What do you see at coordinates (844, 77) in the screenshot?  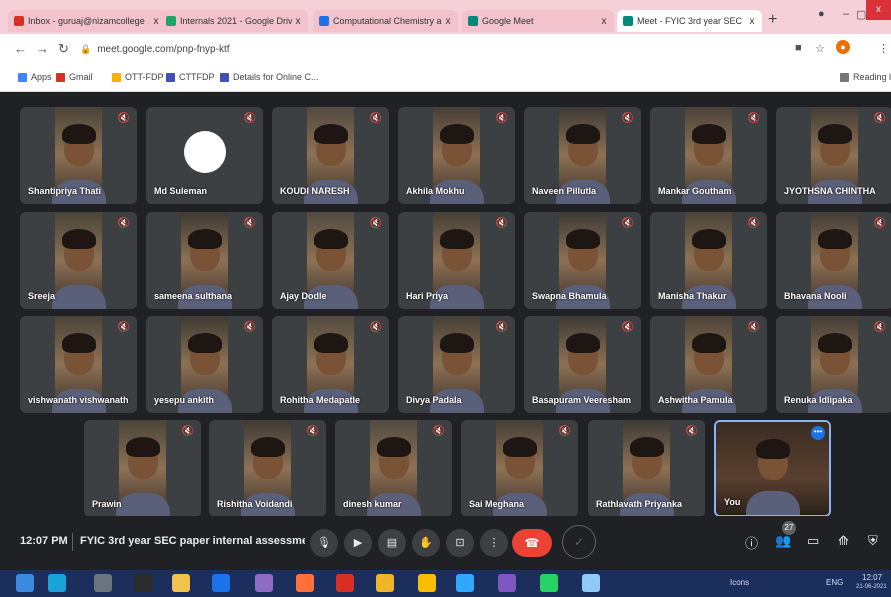 I see `reading-list-icon` at bounding box center [844, 77].